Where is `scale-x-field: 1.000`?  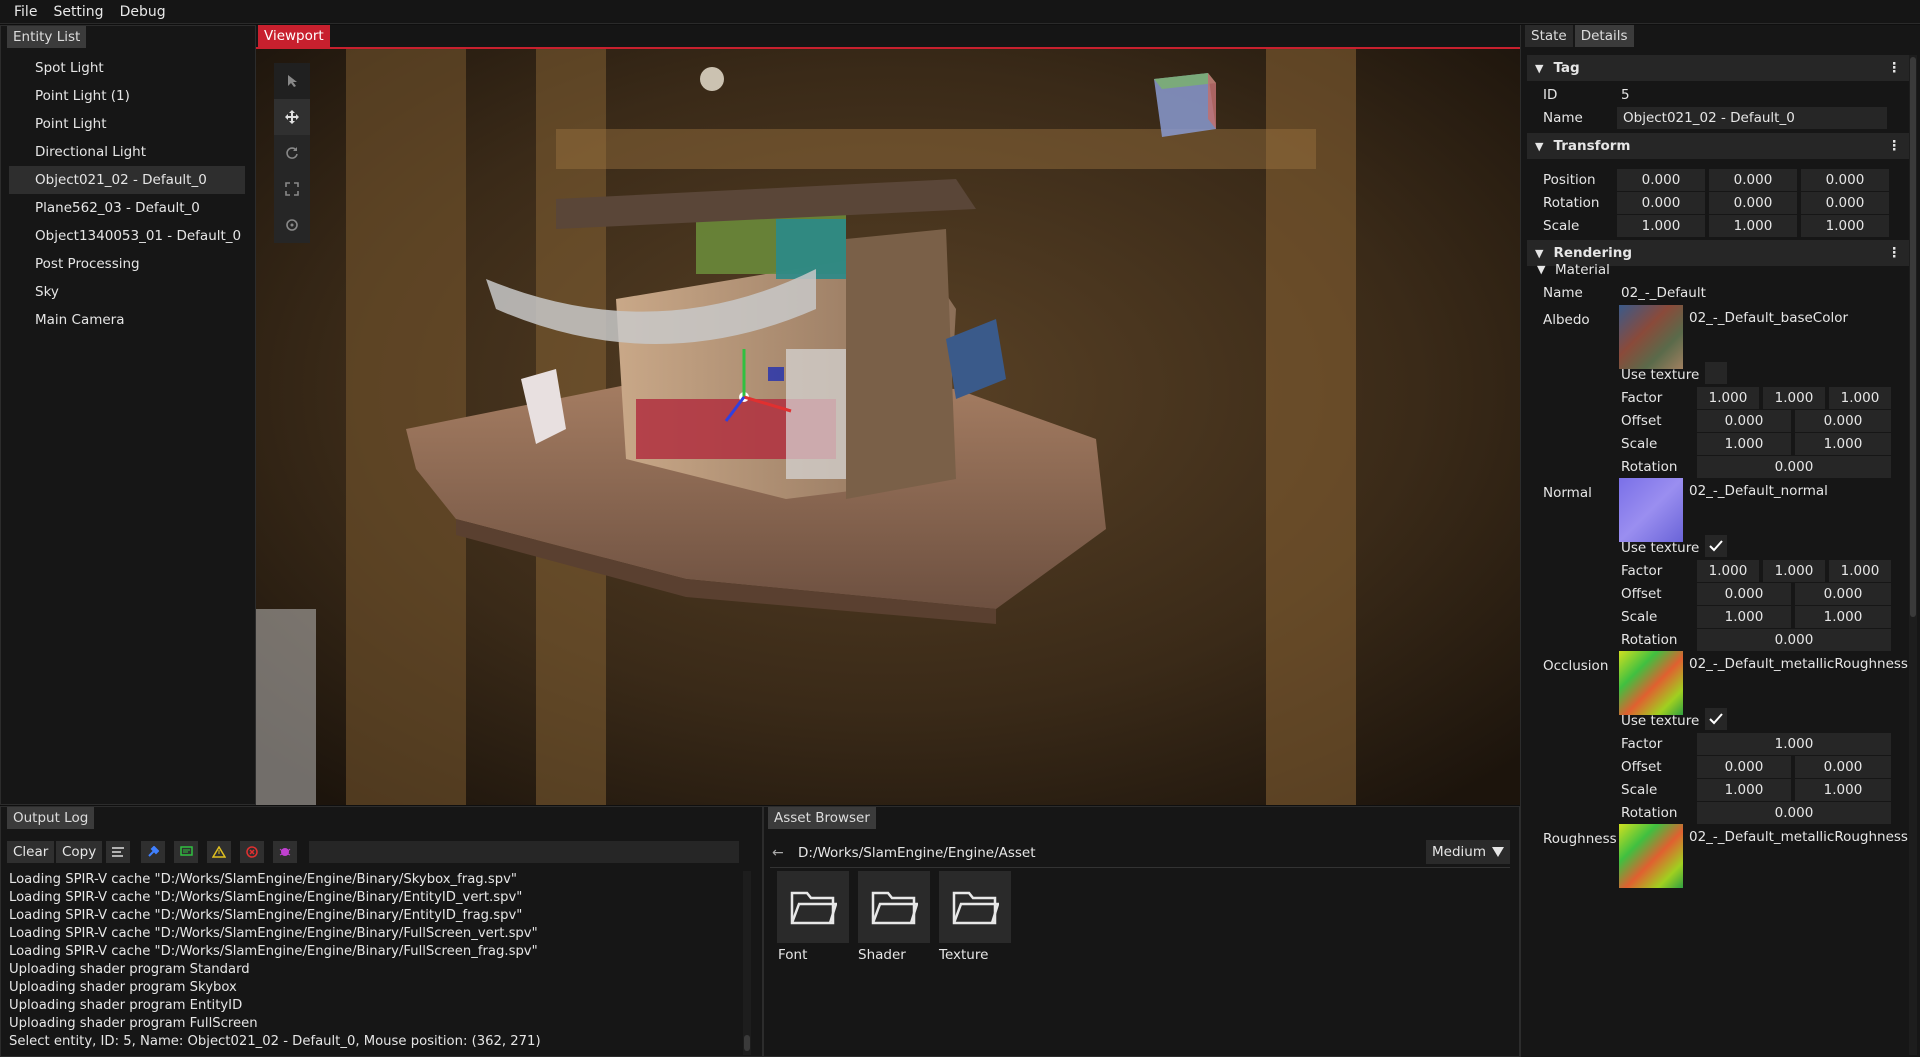
scale-x-field: 1.000 is located at coordinates (1661, 226).